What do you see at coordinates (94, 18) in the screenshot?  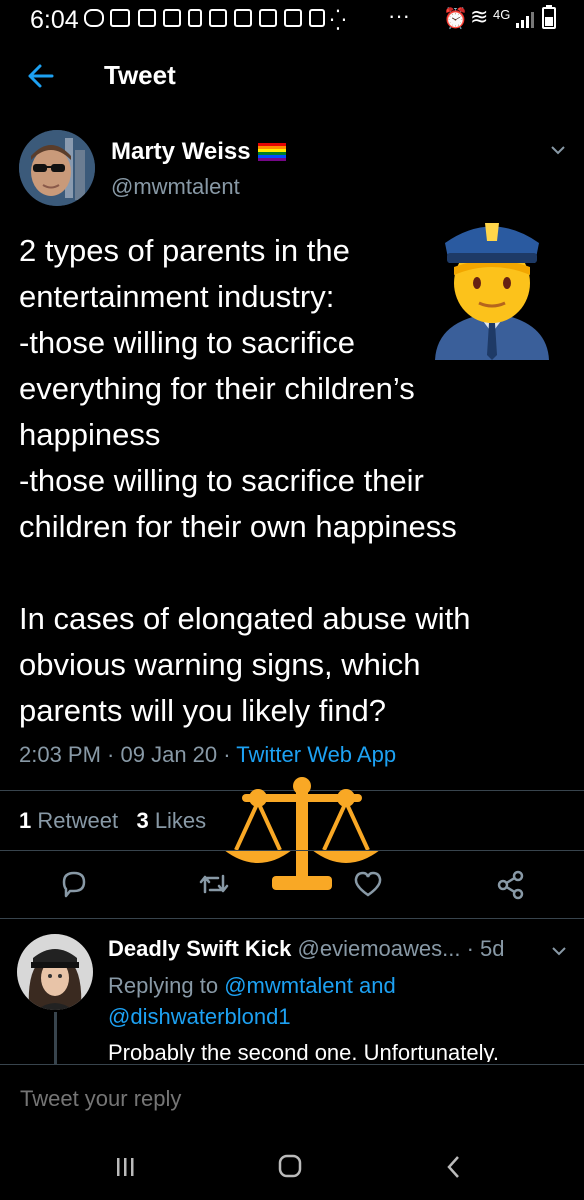 I see `notification-icon` at bounding box center [94, 18].